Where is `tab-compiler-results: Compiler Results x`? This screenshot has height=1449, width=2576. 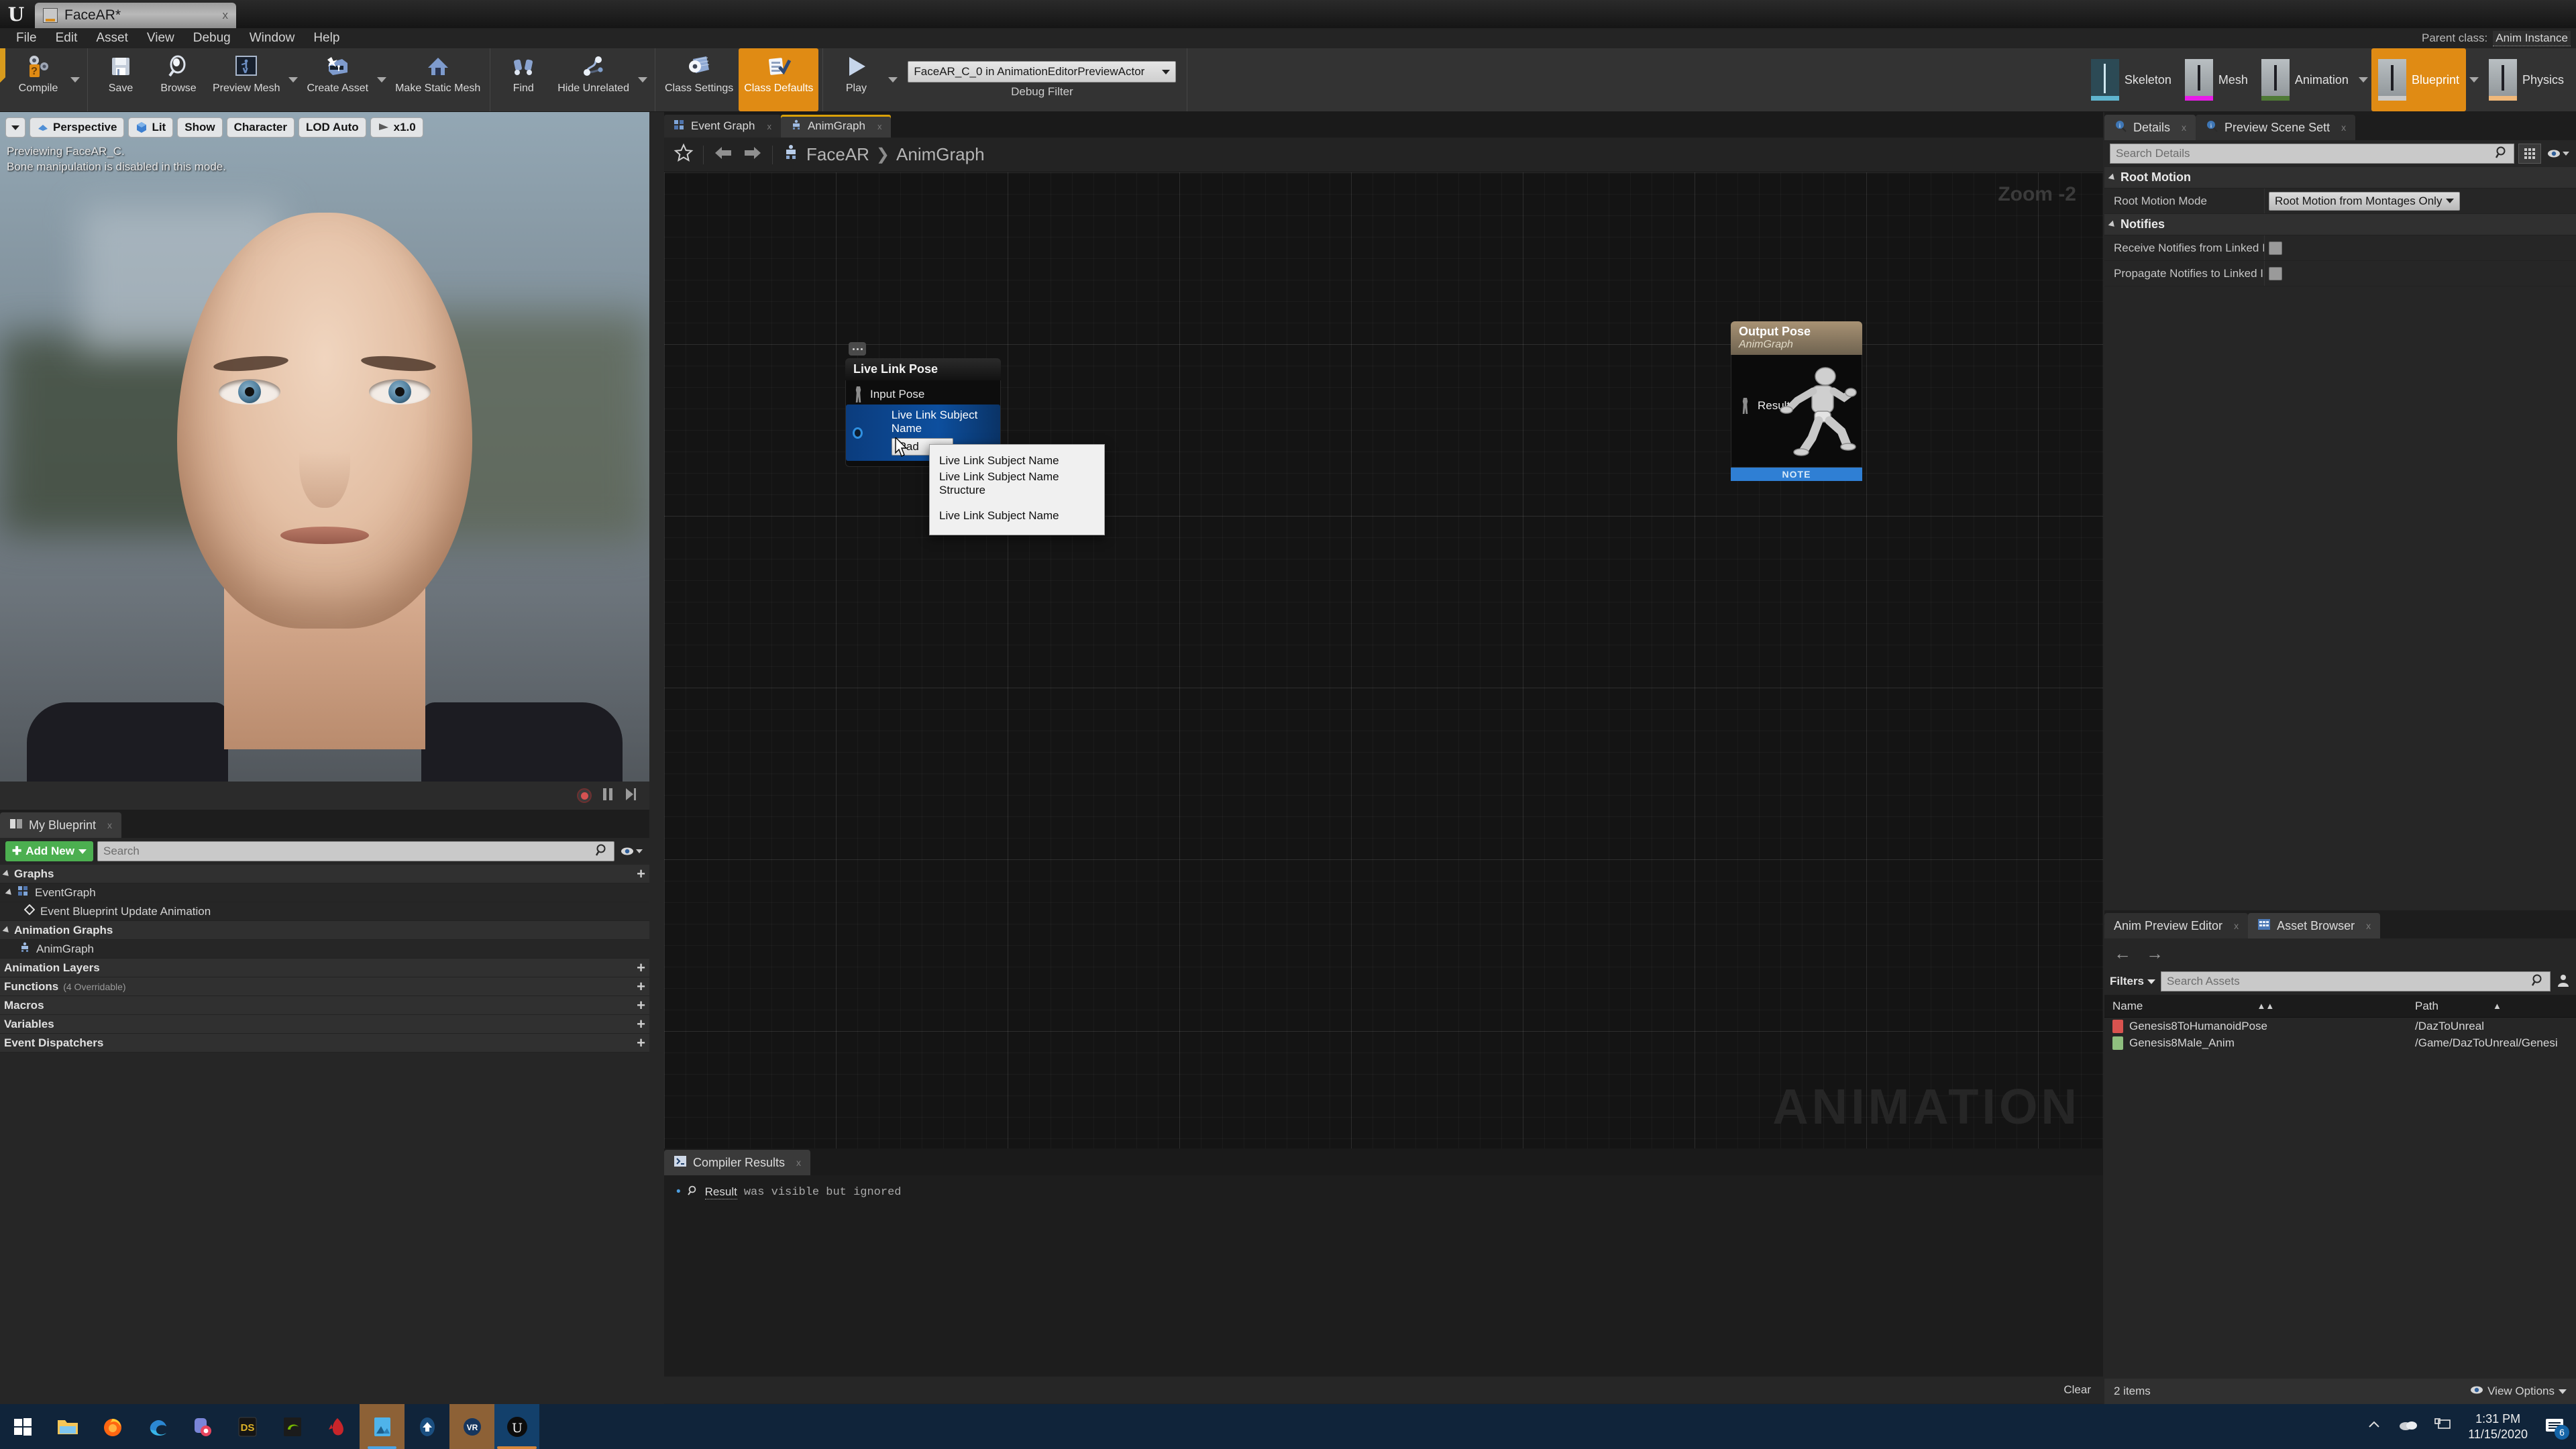 tab-compiler-results: Compiler Results x is located at coordinates (737, 1162).